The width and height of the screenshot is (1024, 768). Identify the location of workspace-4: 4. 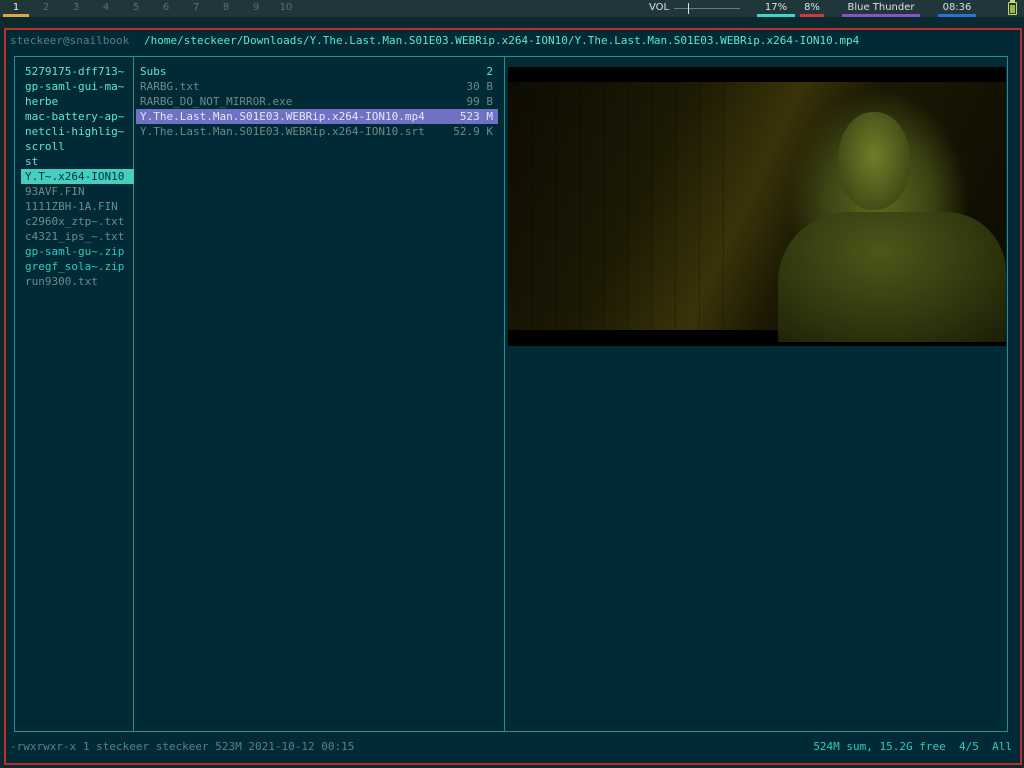
(106, 8).